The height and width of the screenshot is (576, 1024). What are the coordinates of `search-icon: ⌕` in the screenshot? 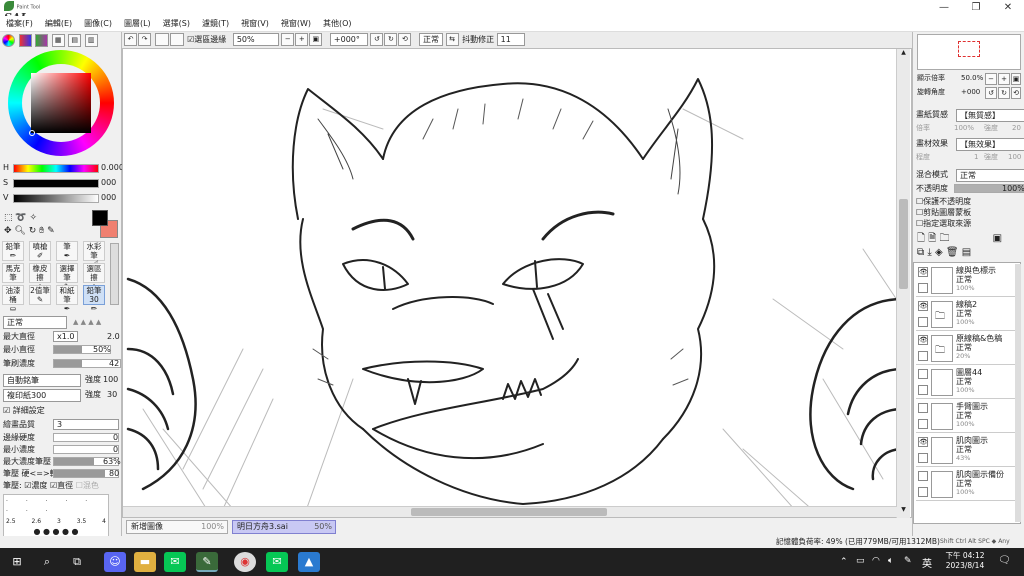 It's located at (47, 562).